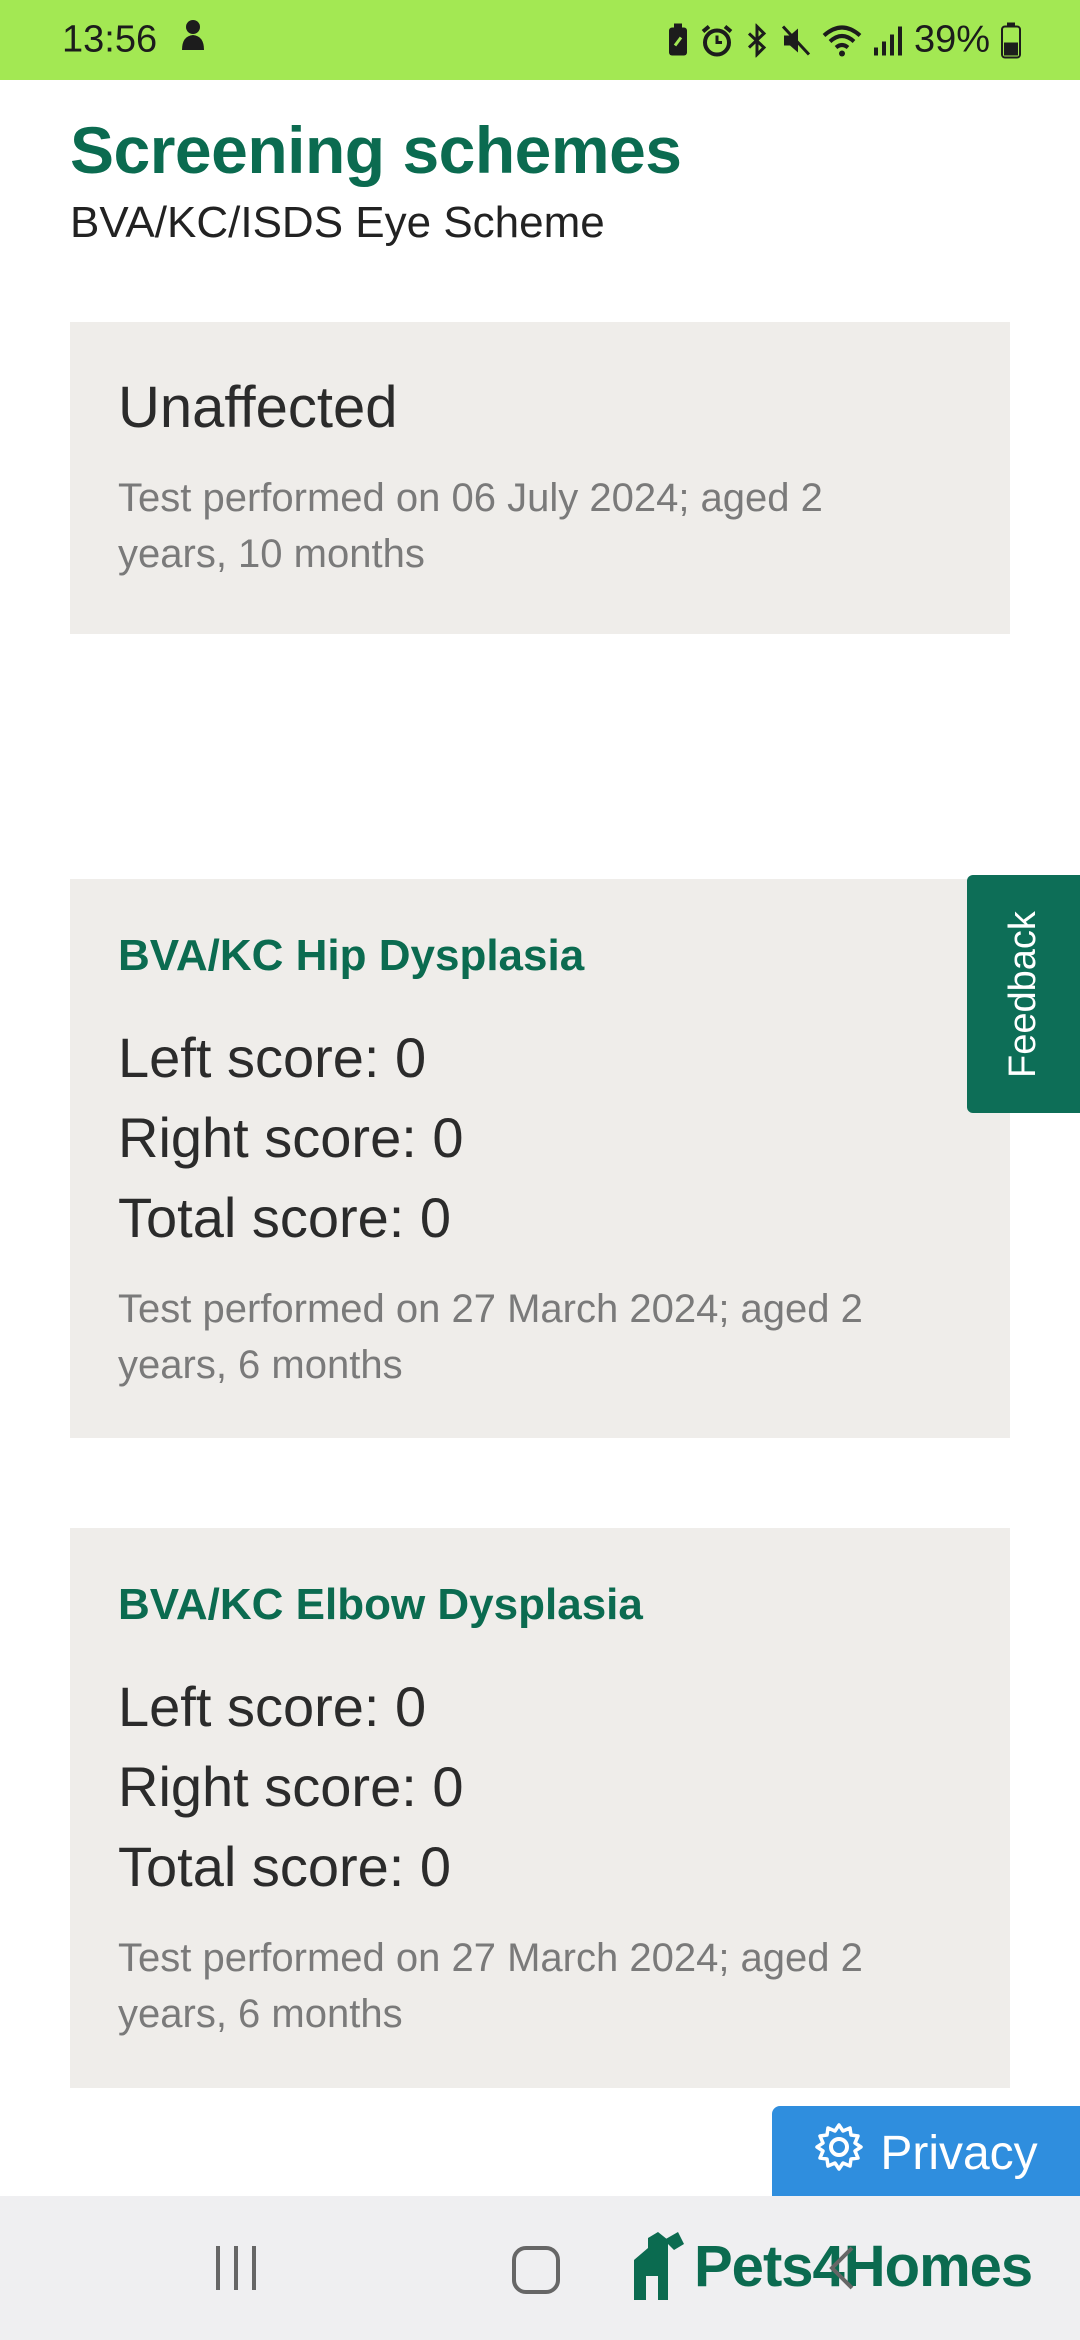  I want to click on privacy-button: Privacy, so click(926, 2153).